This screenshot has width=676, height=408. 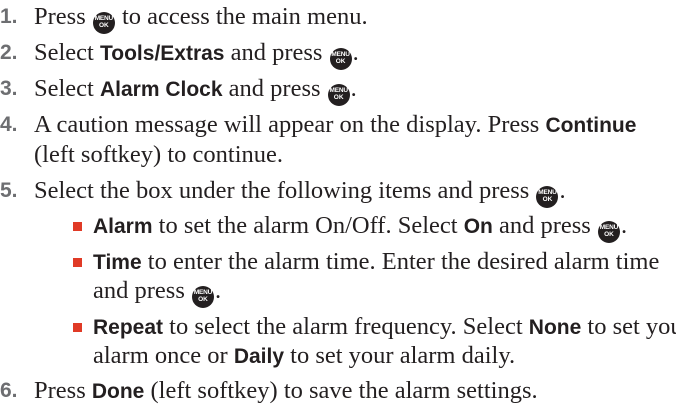 I want to click on field-label: Time, so click(x=117, y=262).